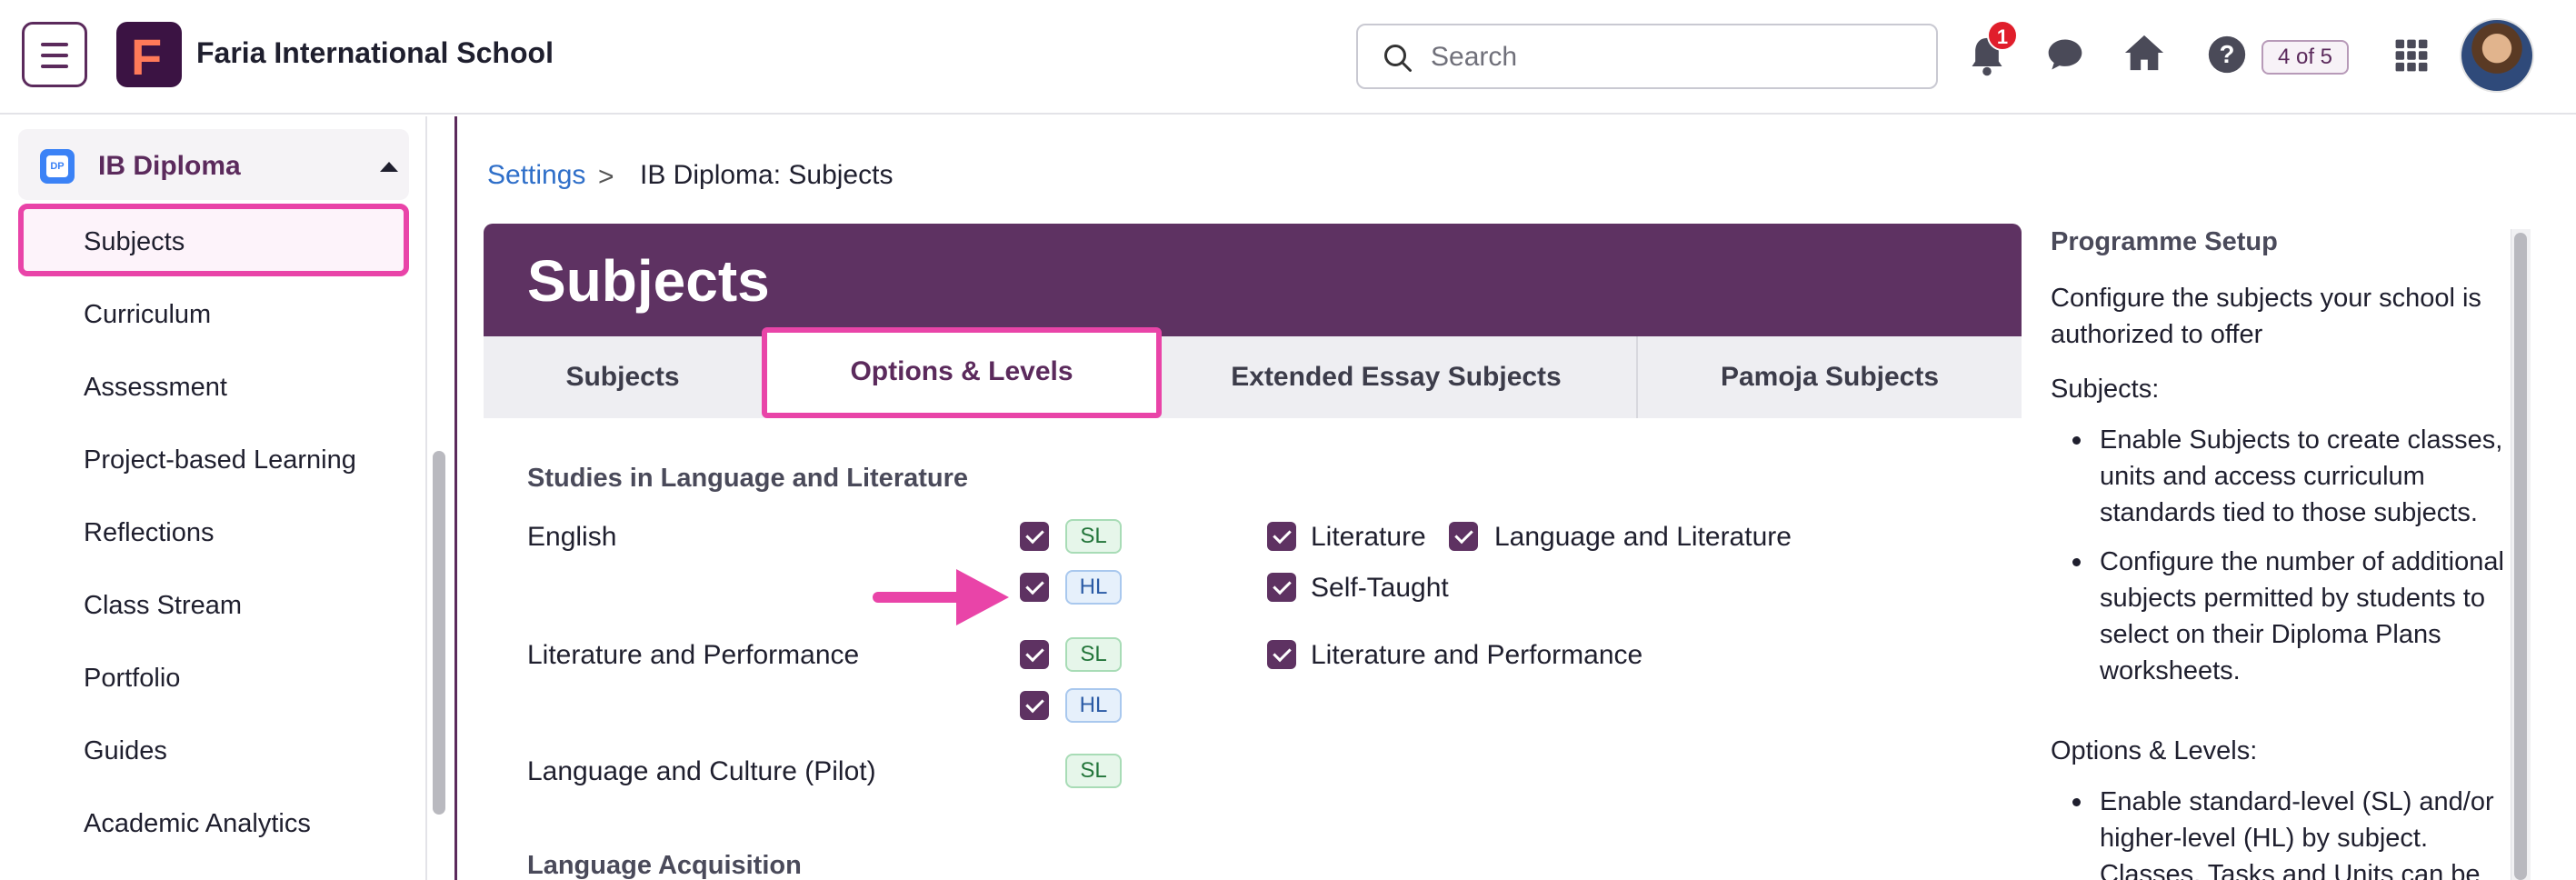  What do you see at coordinates (1396, 377) in the screenshot?
I see `tab-extended-essay-subjects: Extended Essay Subjects` at bounding box center [1396, 377].